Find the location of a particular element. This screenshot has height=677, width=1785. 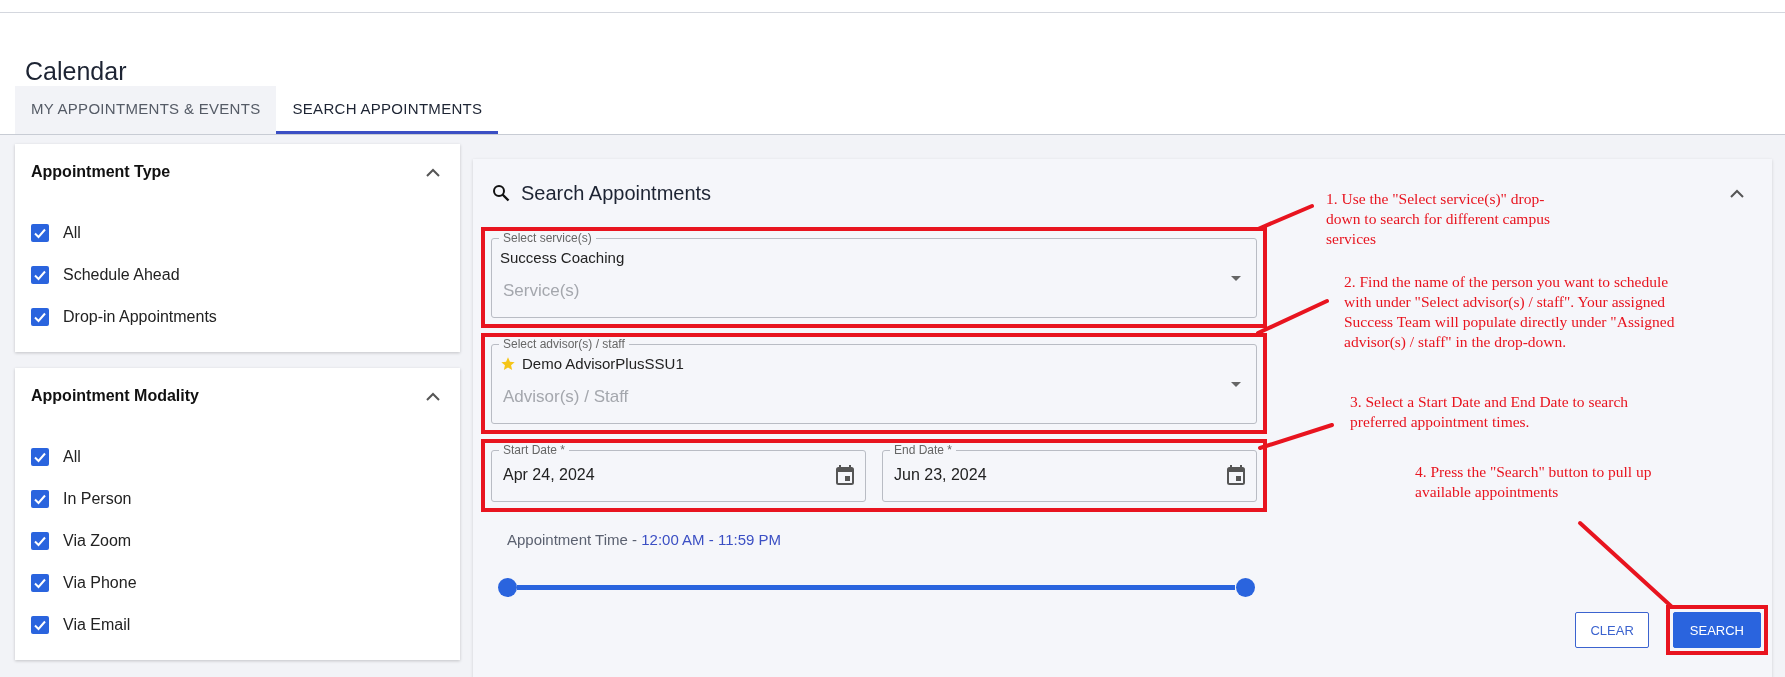

tab: MY APPOINTMENTS & EVENTS is located at coordinates (146, 110).